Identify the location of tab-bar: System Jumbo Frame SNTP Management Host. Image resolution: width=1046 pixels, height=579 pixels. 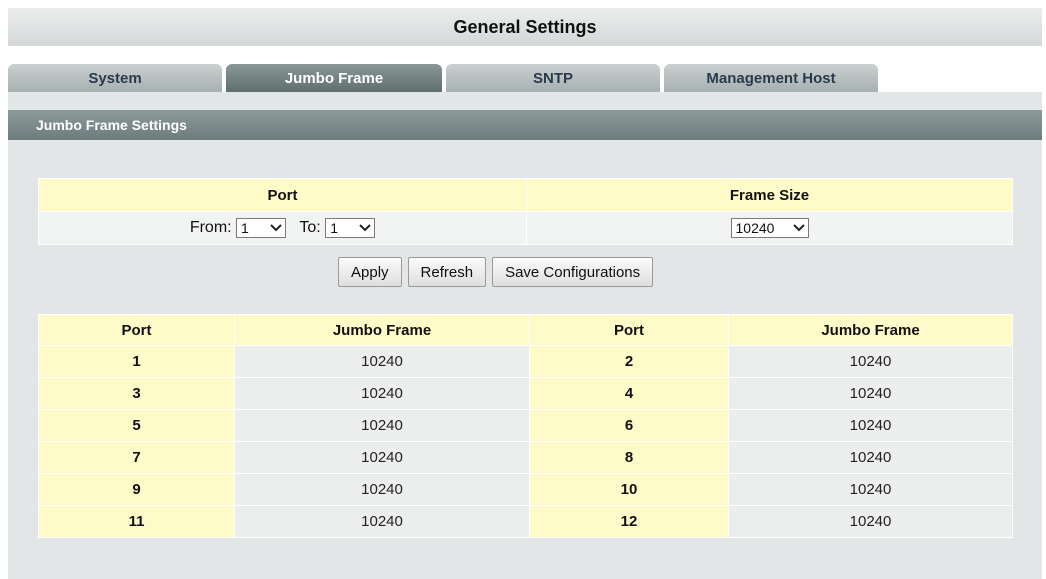
(525, 78).